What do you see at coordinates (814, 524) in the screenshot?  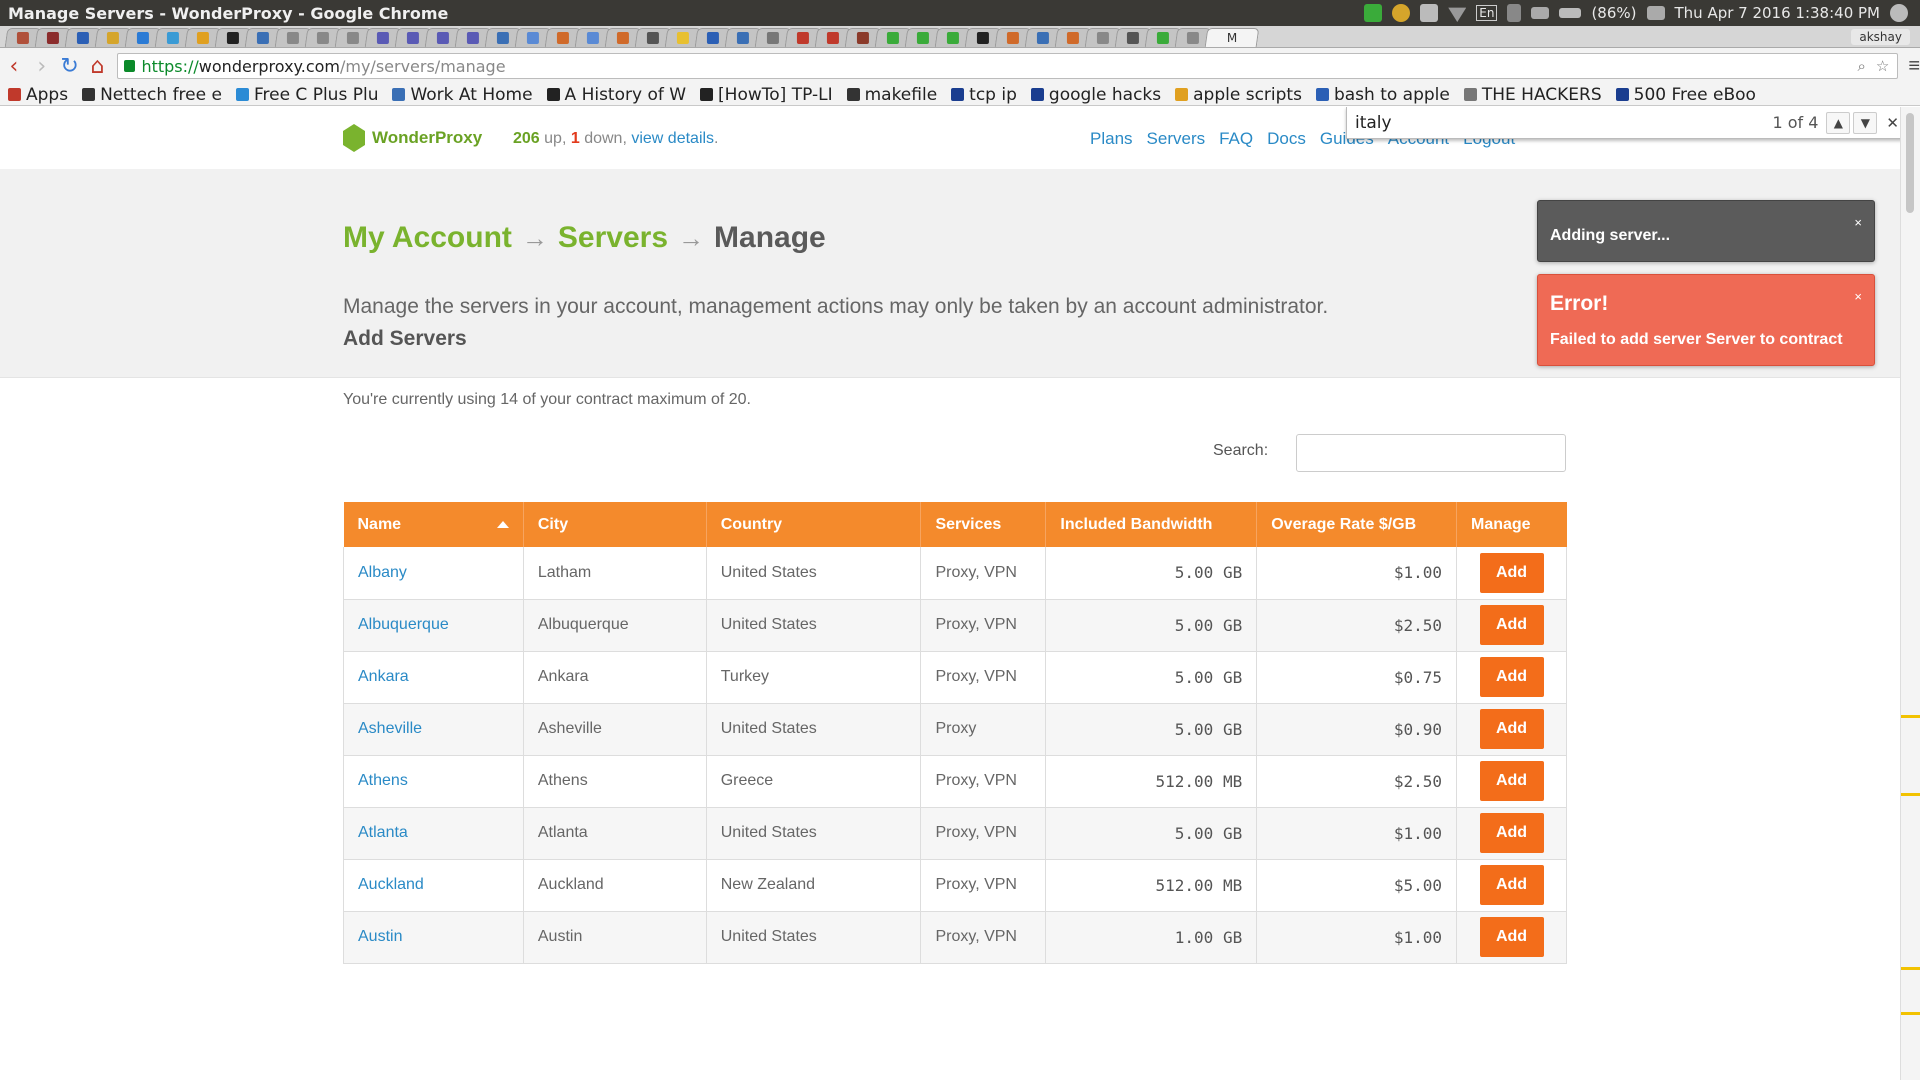 I see `column-country: Country` at bounding box center [814, 524].